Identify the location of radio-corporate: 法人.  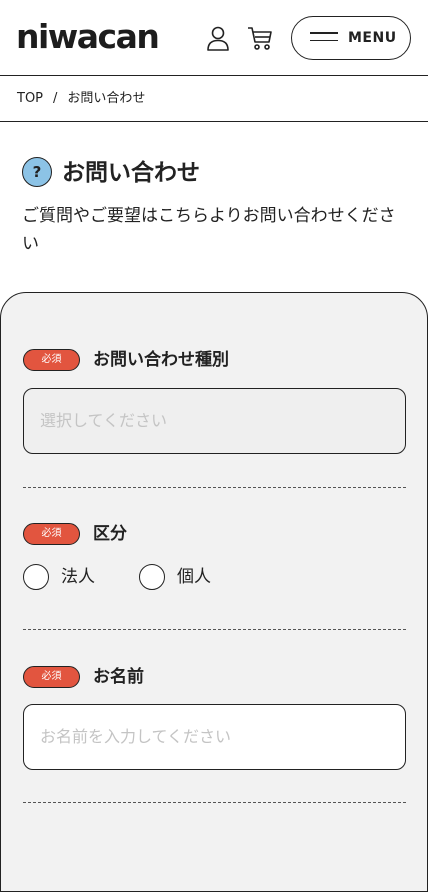
(68, 578).